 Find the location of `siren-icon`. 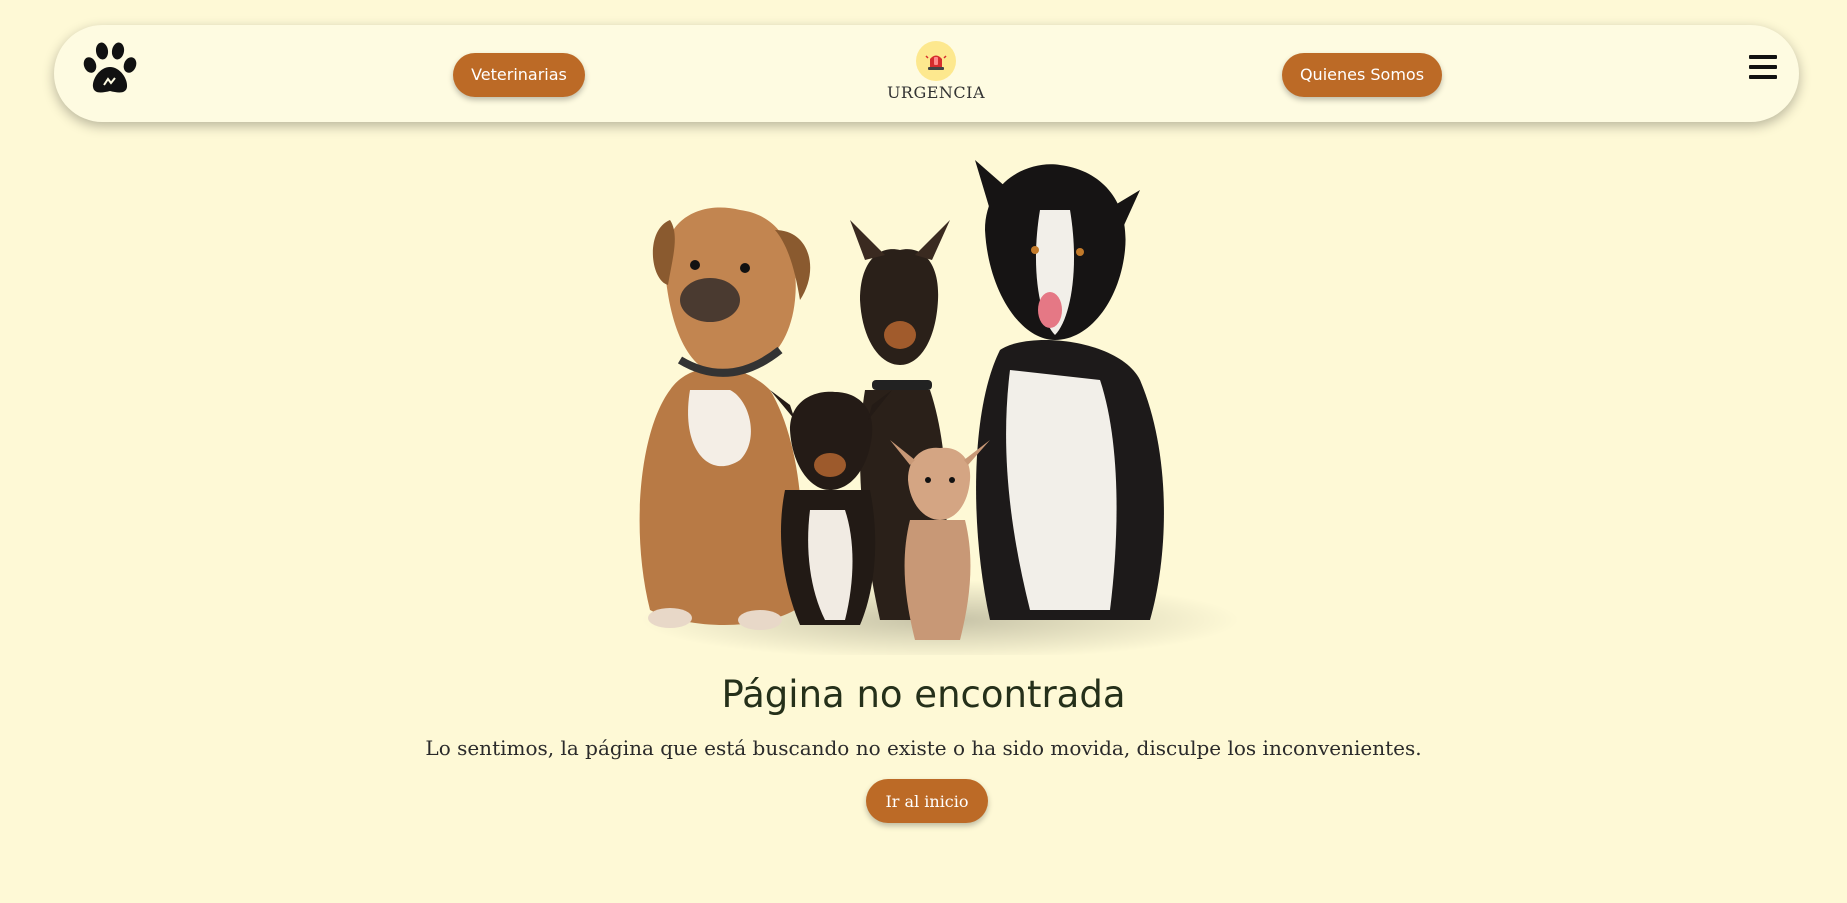

siren-icon is located at coordinates (936, 61).